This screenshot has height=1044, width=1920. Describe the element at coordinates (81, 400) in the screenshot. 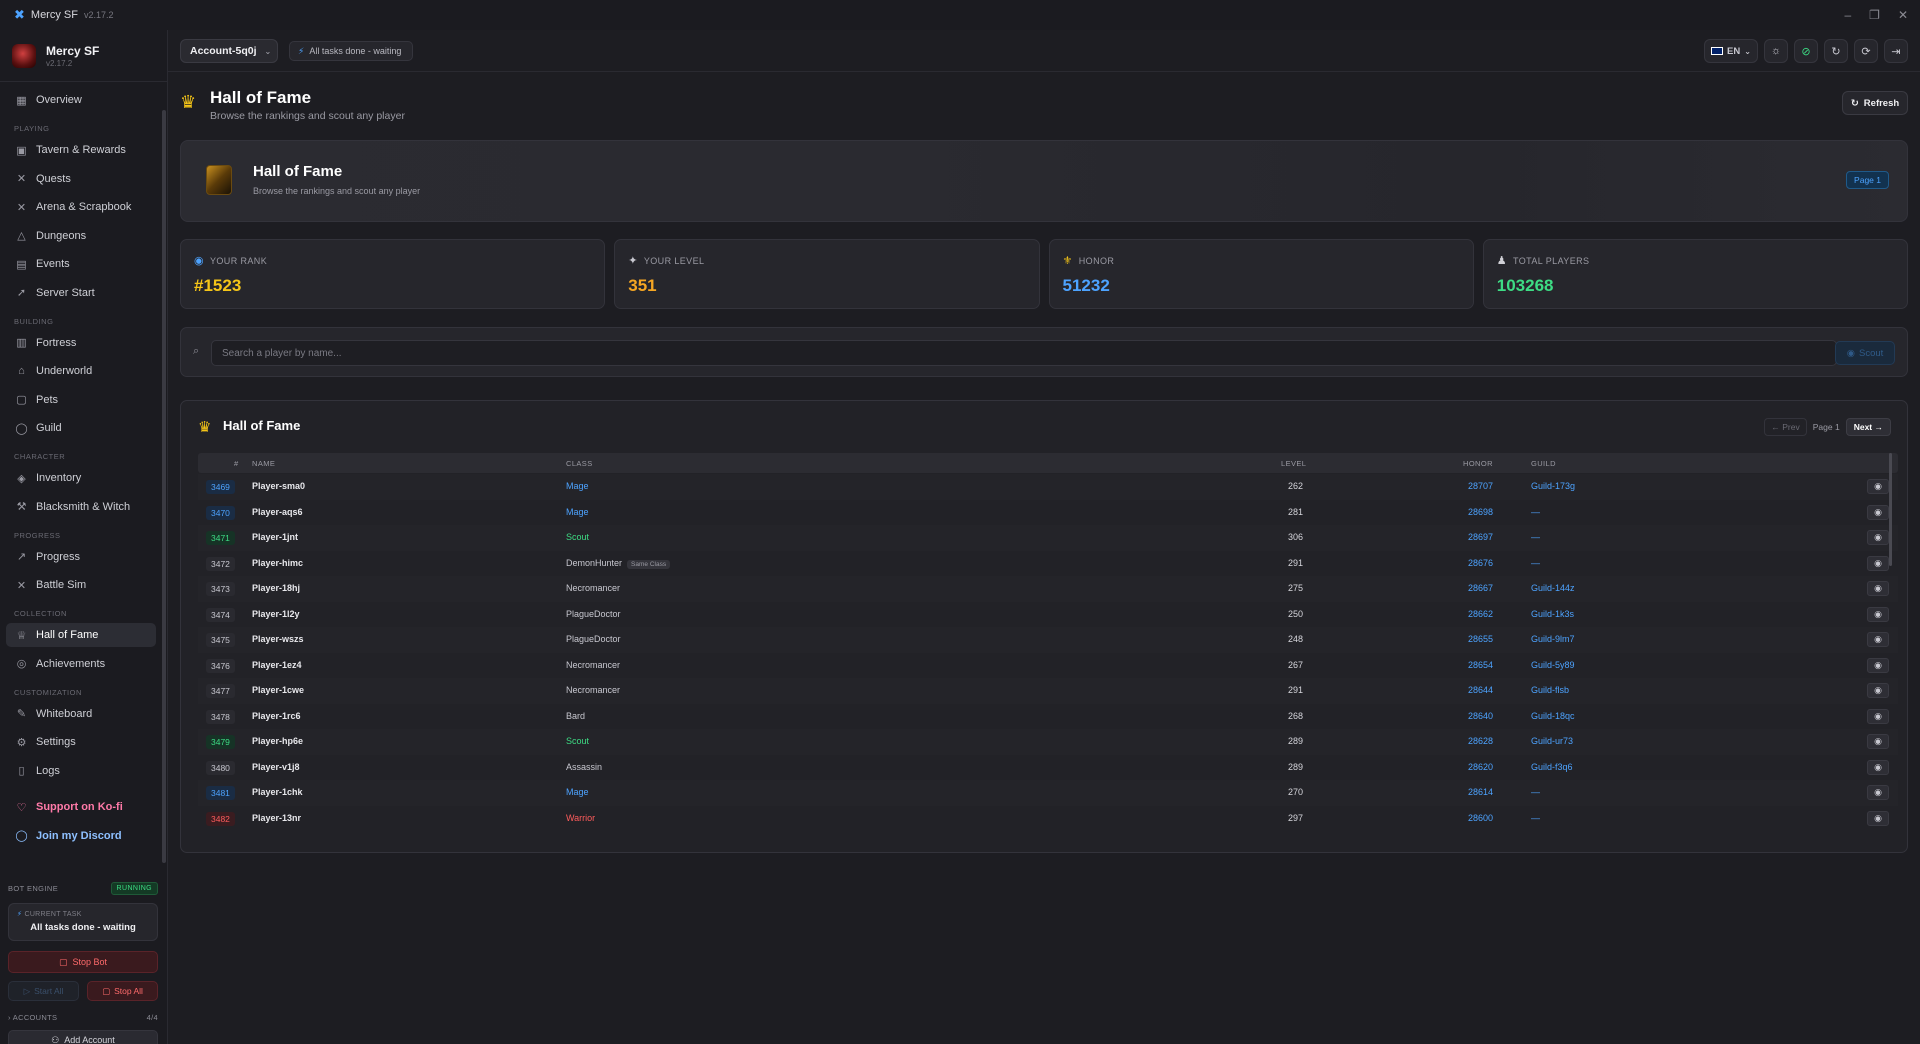

I see `sidebar-item-pets: ▢ Pets` at that location.